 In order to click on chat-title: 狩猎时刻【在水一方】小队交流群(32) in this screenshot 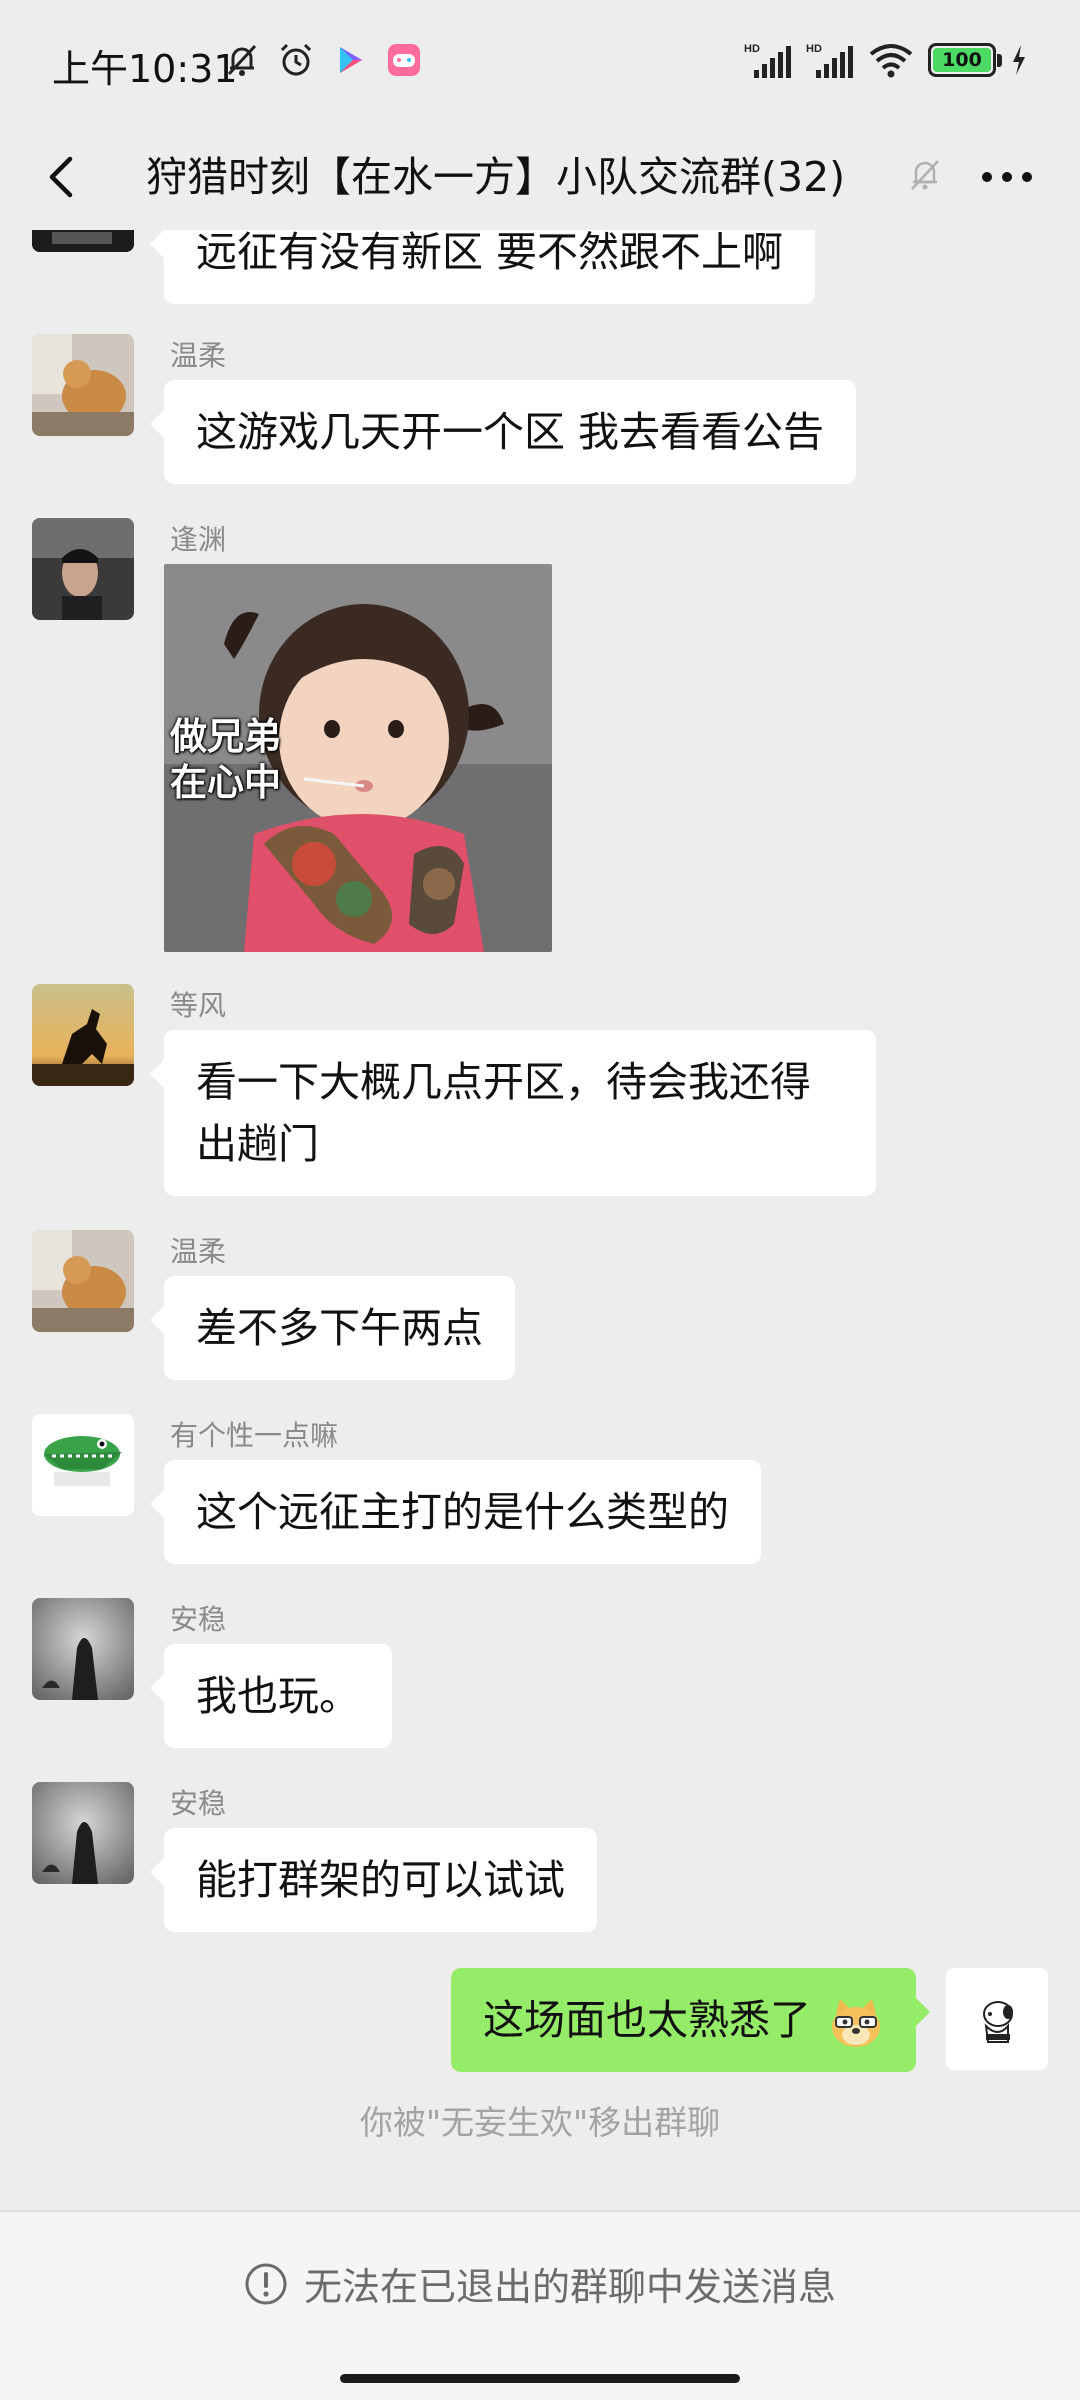, I will do `click(496, 177)`.